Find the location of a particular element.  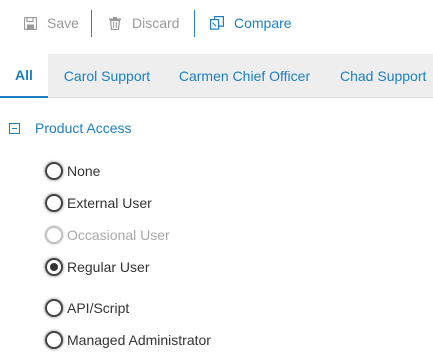

radio-label: None is located at coordinates (84, 171).